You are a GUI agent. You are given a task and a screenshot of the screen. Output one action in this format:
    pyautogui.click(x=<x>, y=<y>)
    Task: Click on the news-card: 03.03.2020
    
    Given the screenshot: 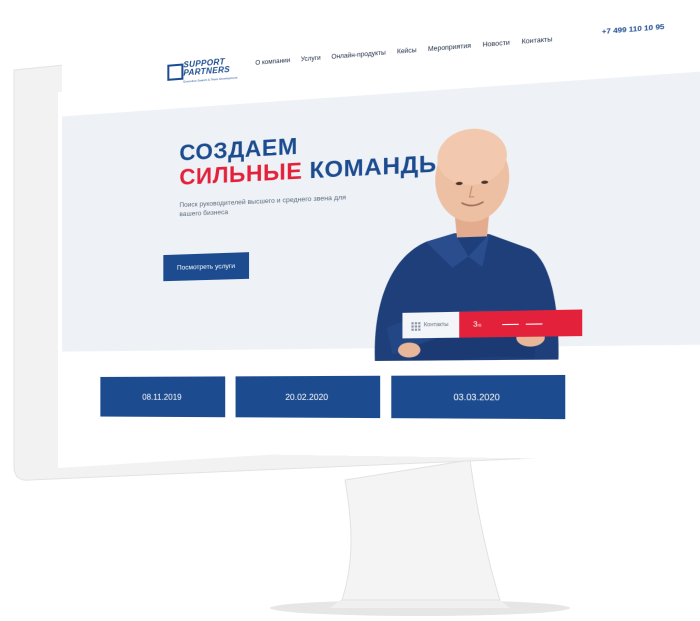 What is the action you would take?
    pyautogui.click(x=478, y=397)
    